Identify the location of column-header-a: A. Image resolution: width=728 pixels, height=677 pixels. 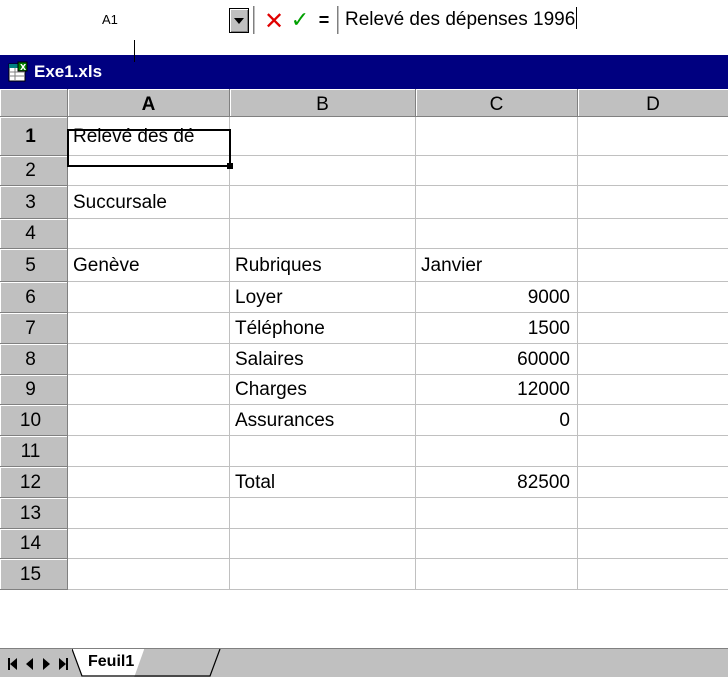
(149, 103).